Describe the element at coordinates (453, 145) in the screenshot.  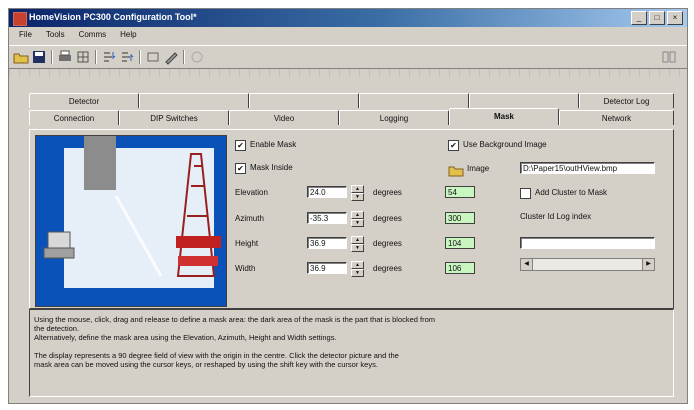
I see `use-background-checkbox: ✔` at that location.